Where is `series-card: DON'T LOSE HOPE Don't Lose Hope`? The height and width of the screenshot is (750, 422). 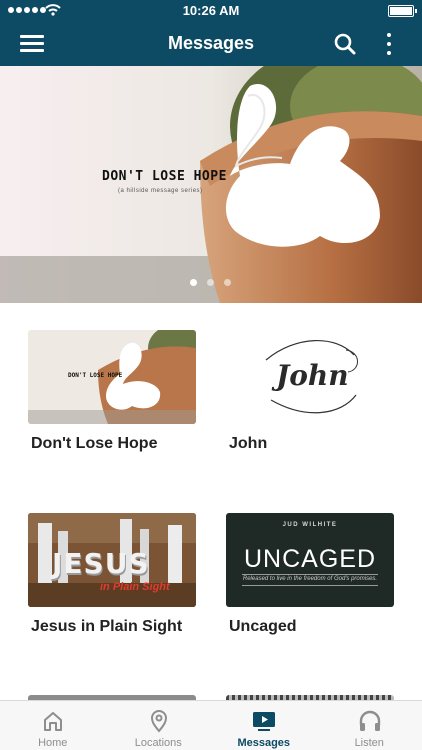 series-card: DON'T LOSE HOPE Don't Lose Hope is located at coordinates (112, 391).